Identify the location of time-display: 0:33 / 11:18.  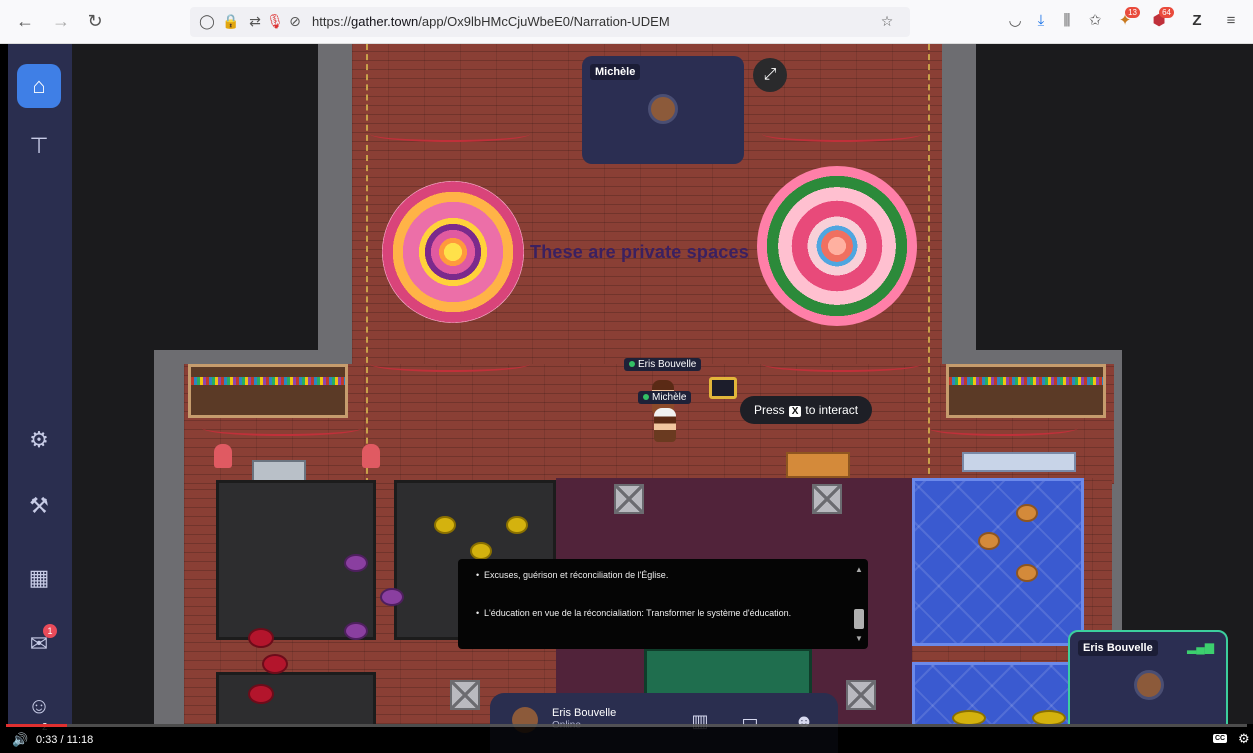
(65, 740).